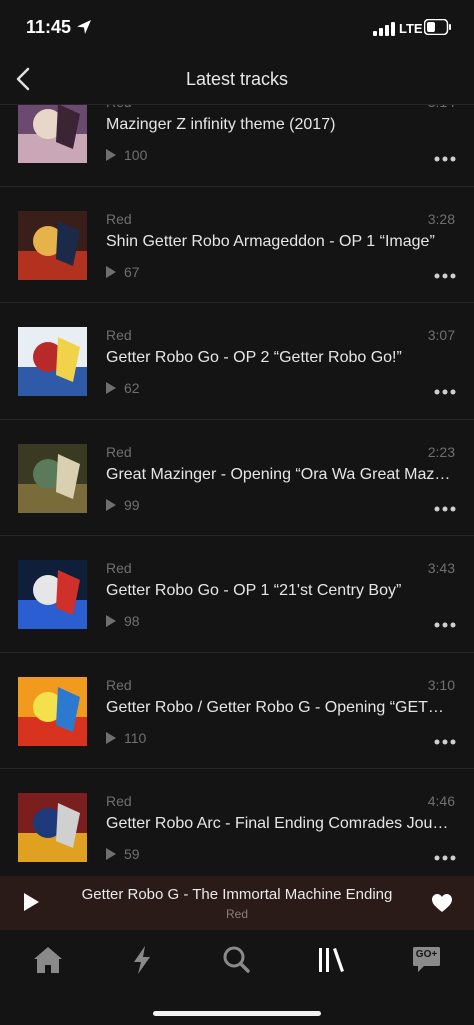 This screenshot has width=474, height=1025. What do you see at coordinates (237, 960) in the screenshot?
I see `search-icon` at bounding box center [237, 960].